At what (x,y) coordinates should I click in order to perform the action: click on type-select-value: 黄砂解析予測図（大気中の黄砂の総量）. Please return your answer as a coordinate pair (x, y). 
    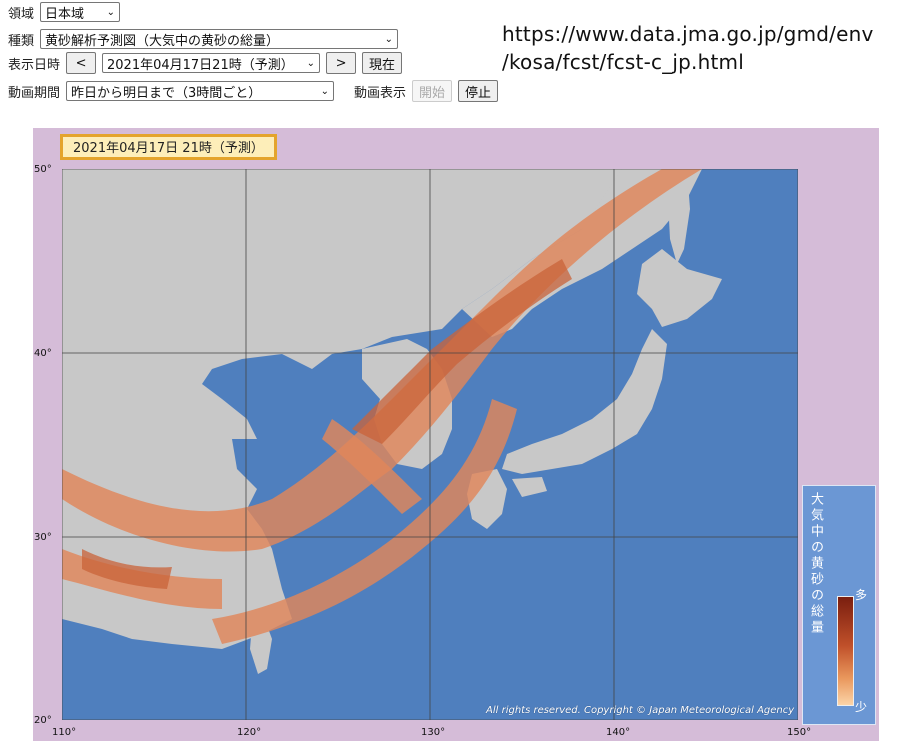
    Looking at the image, I should click on (162, 41).